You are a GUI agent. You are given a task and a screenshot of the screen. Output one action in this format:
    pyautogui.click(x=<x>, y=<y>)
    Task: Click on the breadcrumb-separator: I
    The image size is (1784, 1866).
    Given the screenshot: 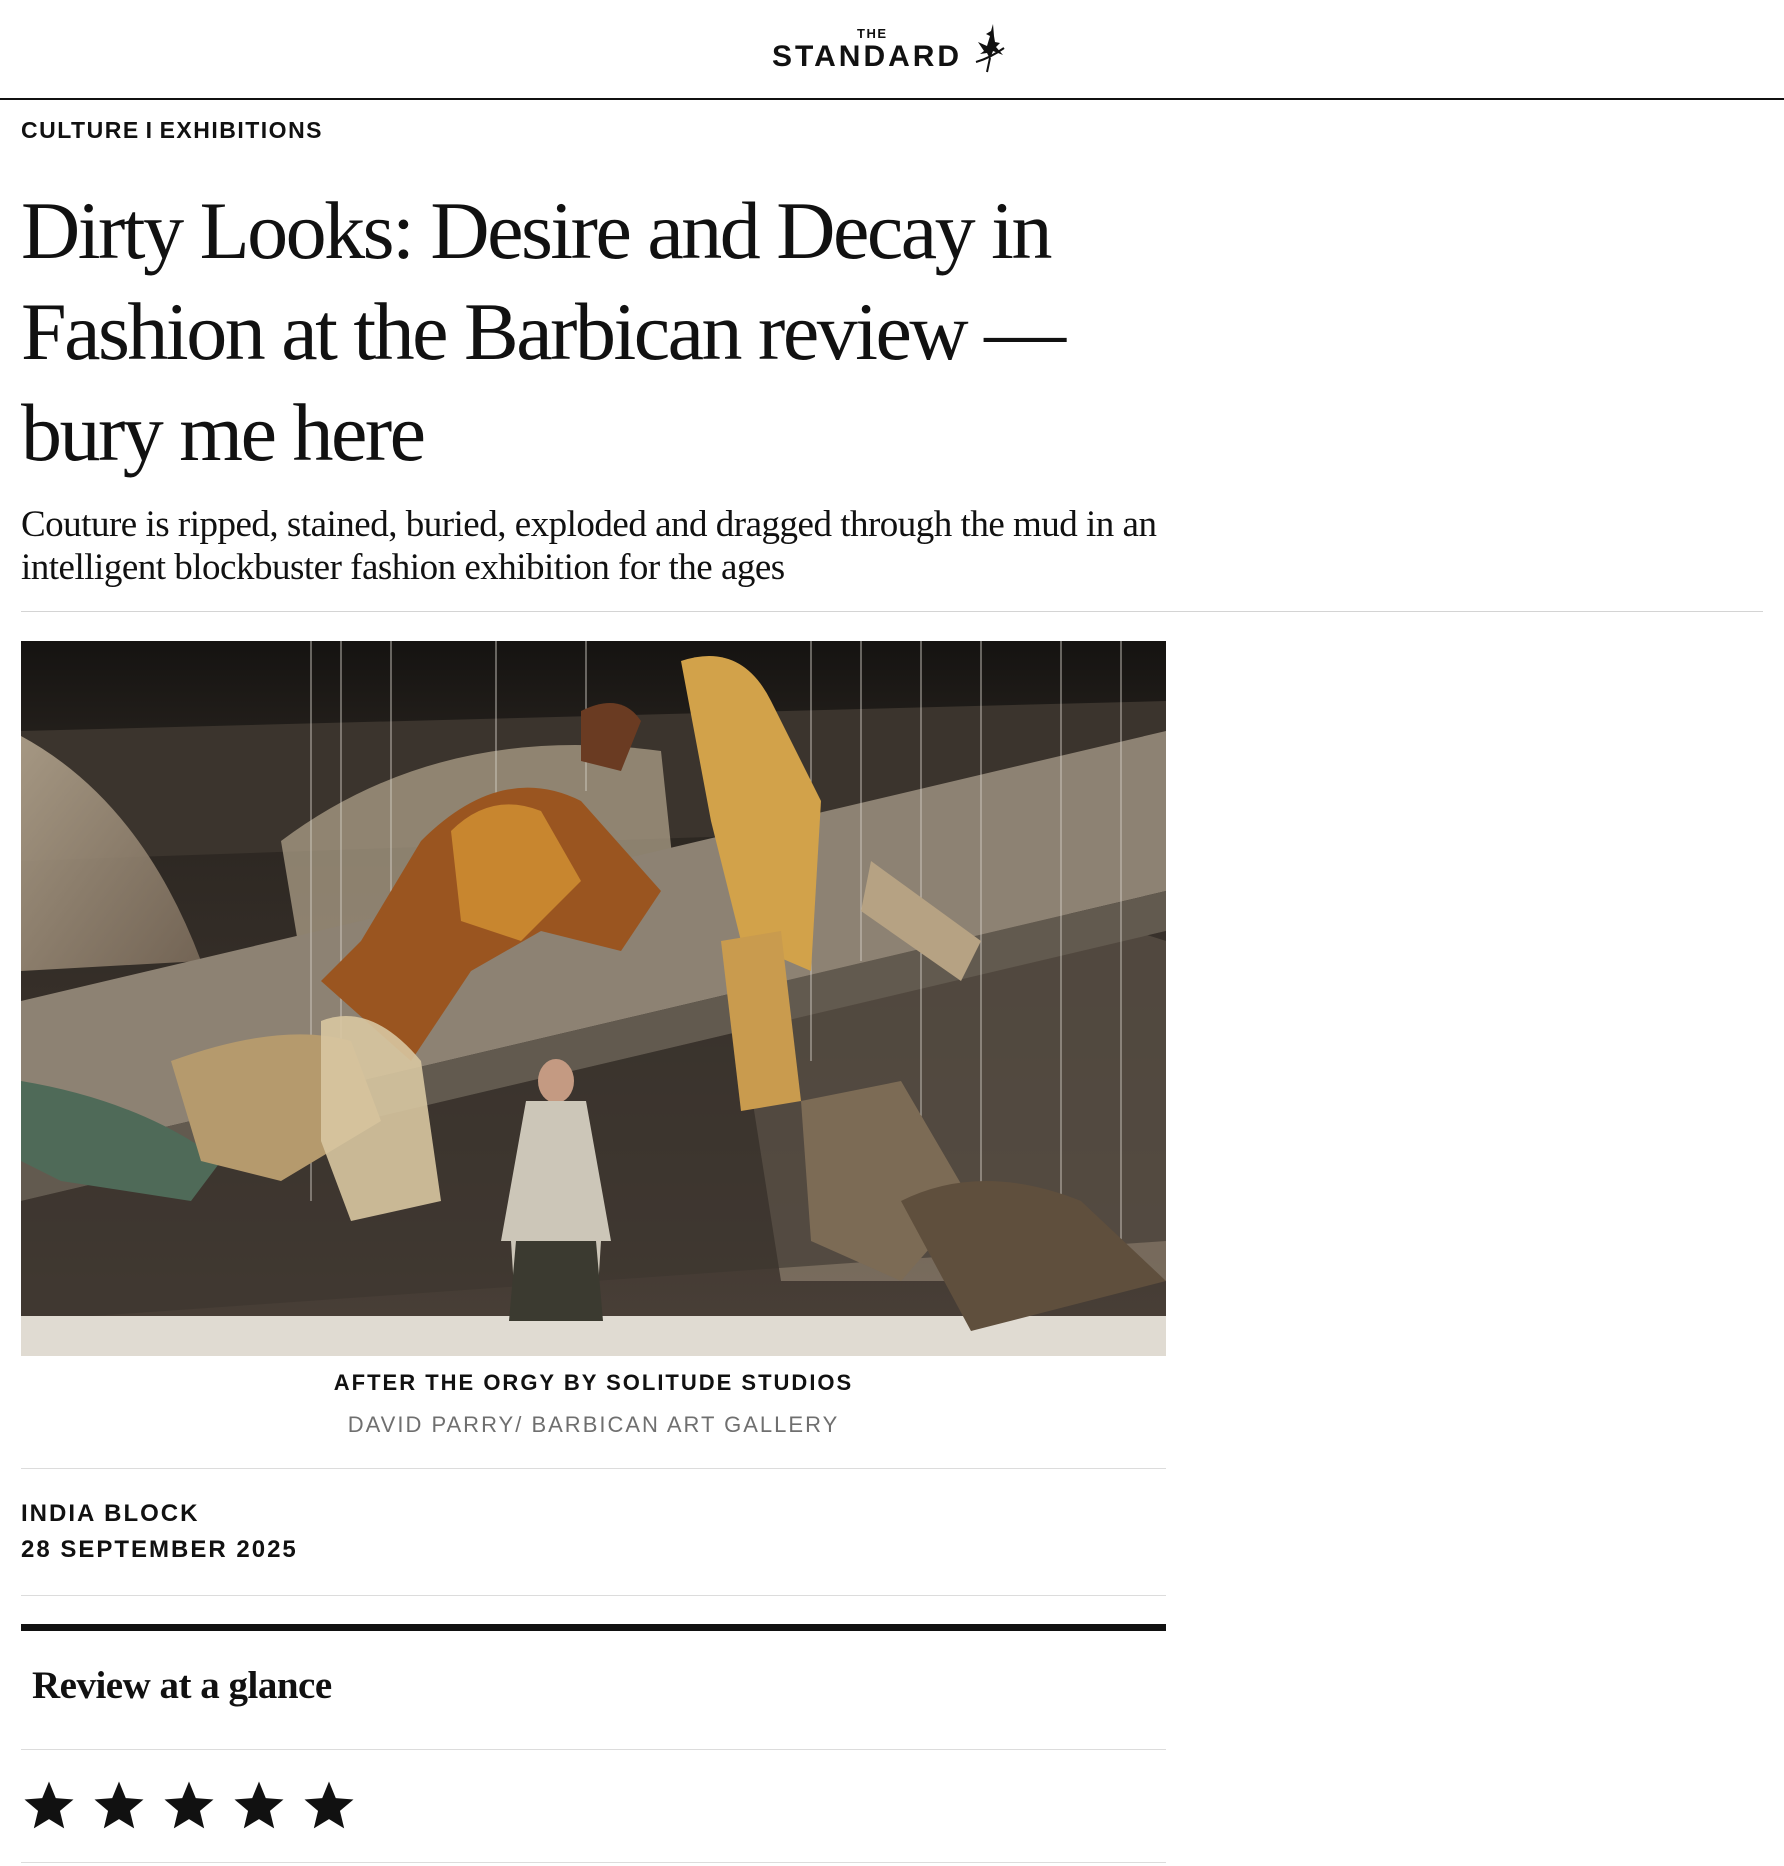 What is the action you would take?
    pyautogui.click(x=149, y=130)
    